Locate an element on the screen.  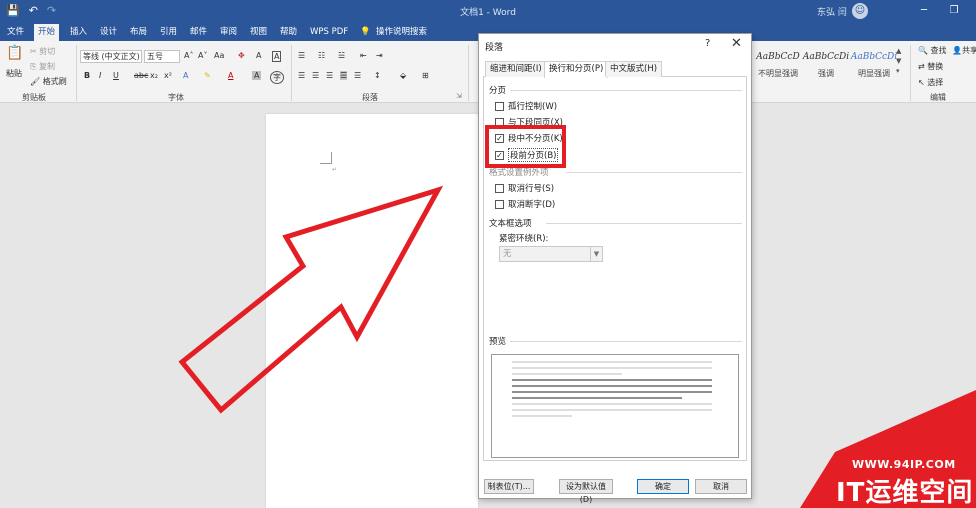
tab-review: 审阅 is located at coordinates (228, 32).